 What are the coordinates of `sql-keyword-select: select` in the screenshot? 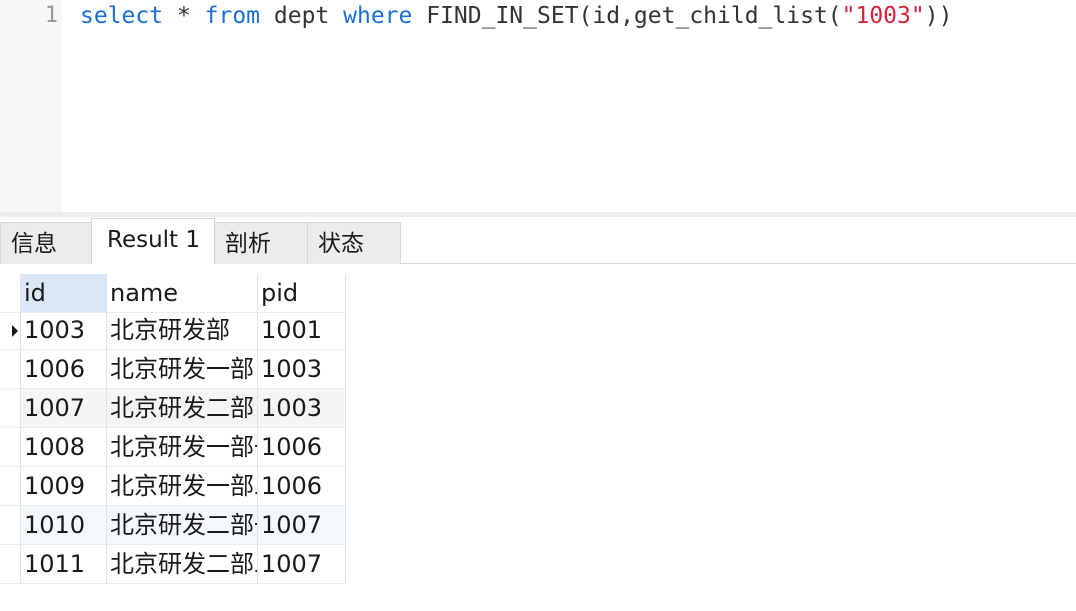 It's located at (122, 16).